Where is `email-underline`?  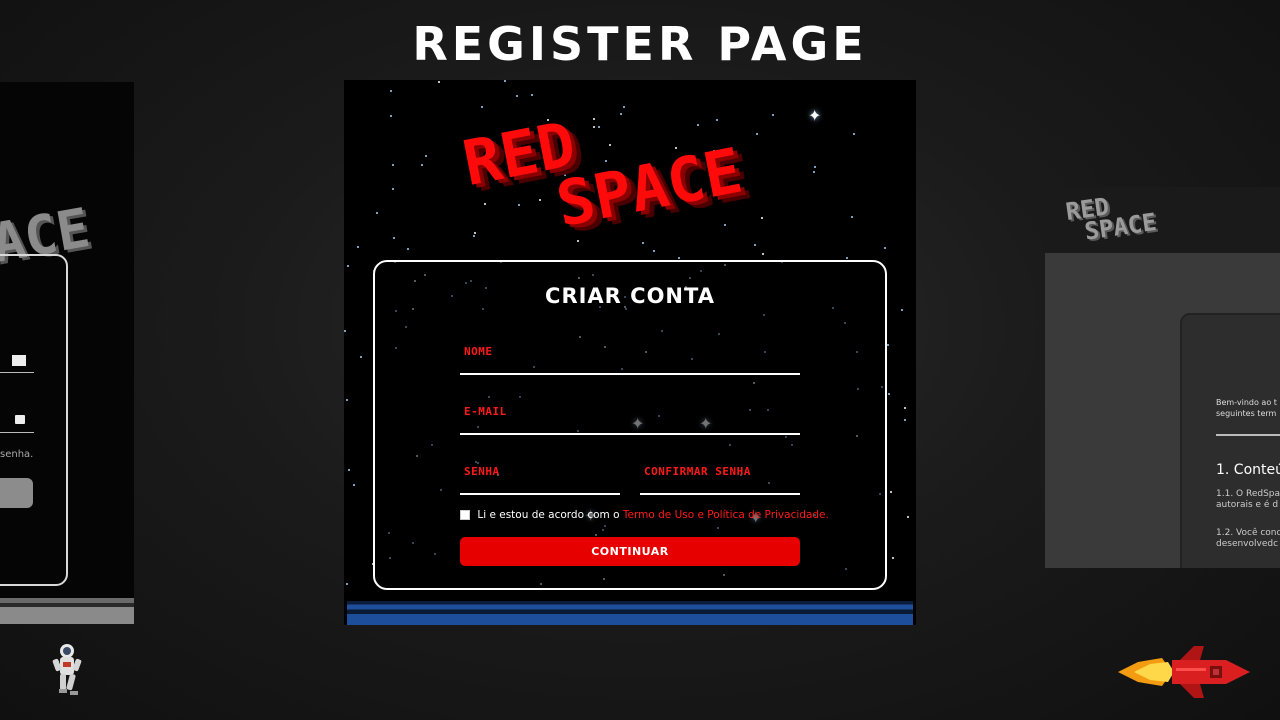 email-underline is located at coordinates (17, 372).